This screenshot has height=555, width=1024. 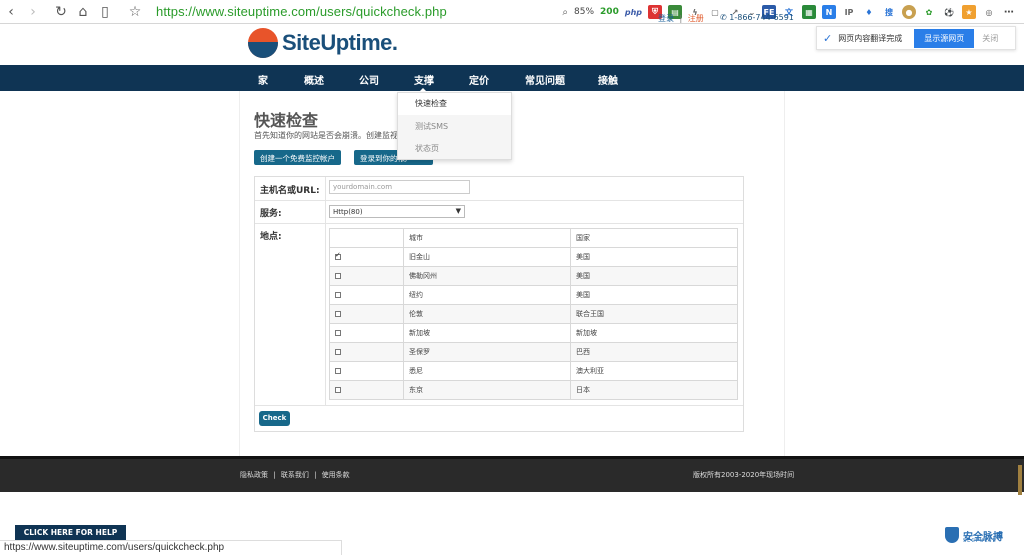 What do you see at coordinates (369, 79) in the screenshot?
I see `nav-company: 公司` at bounding box center [369, 79].